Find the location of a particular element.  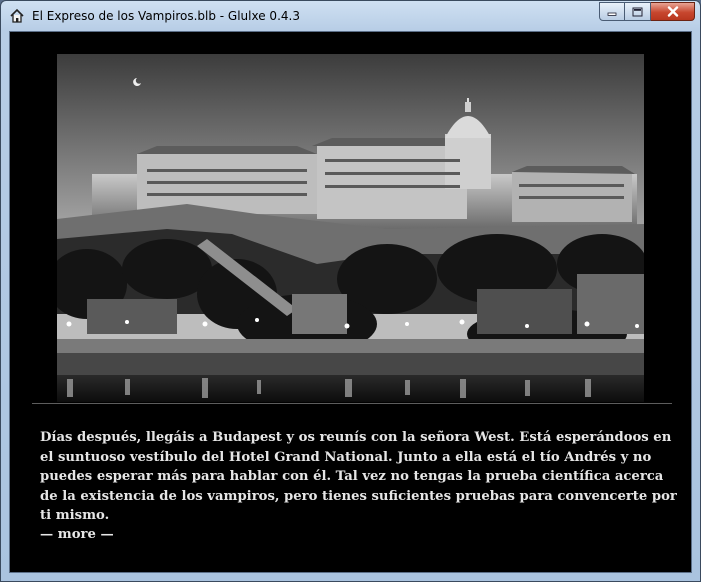

close-button is located at coordinates (673, 11).